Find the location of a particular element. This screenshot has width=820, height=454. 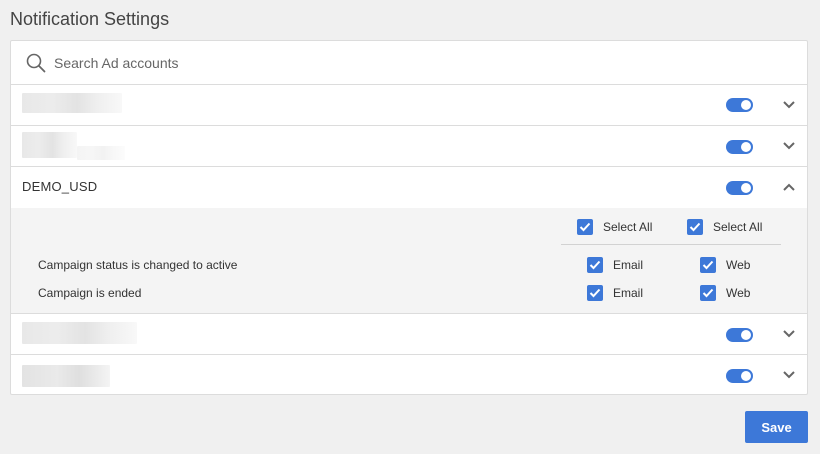

page-title: Notification Settings is located at coordinates (90, 19).